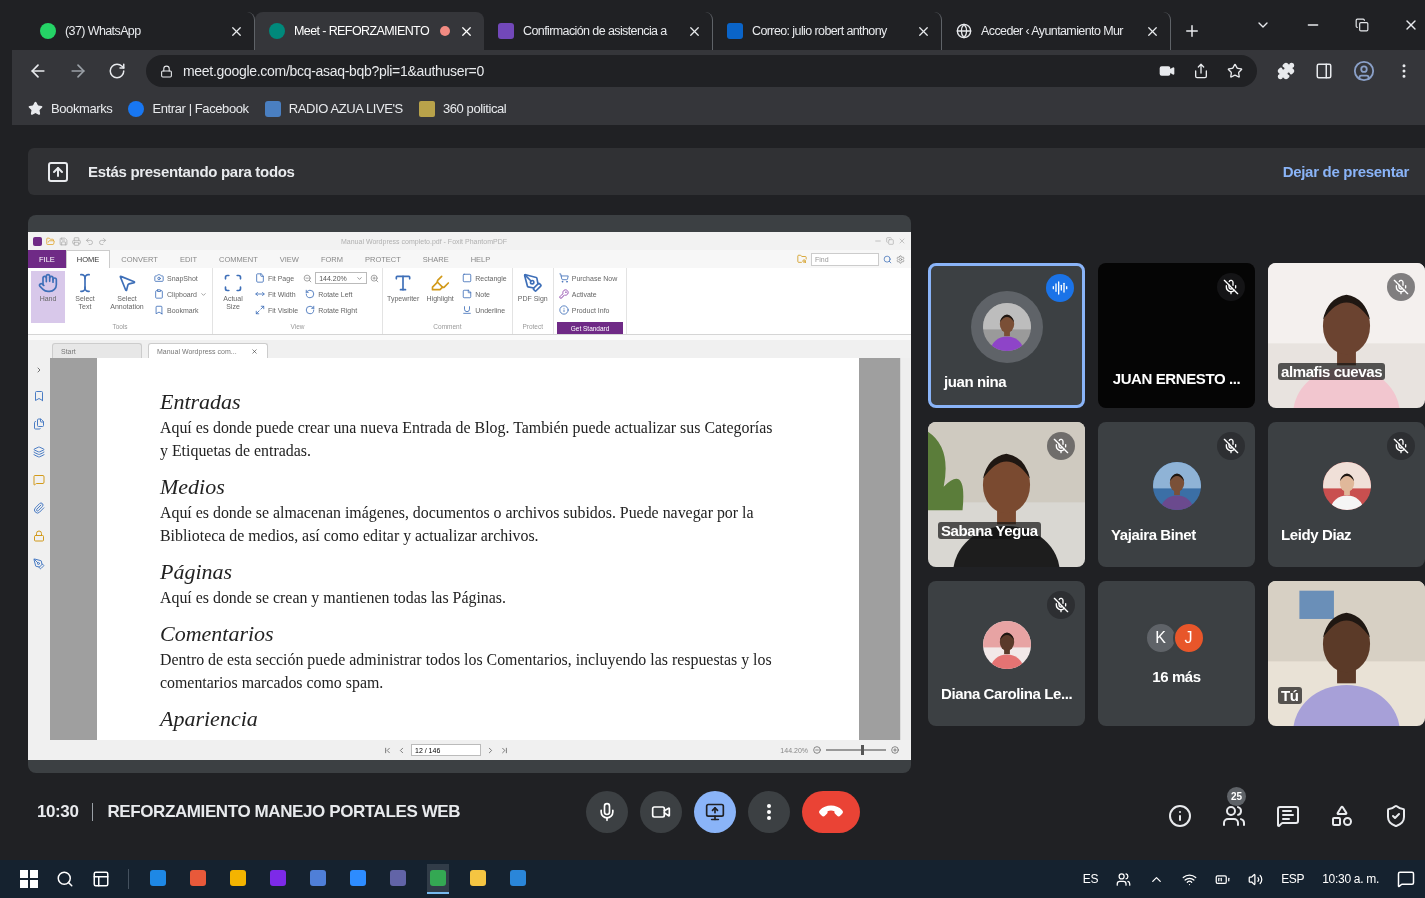  Describe the element at coordinates (467, 294) in the screenshot. I see `note-icon` at that location.